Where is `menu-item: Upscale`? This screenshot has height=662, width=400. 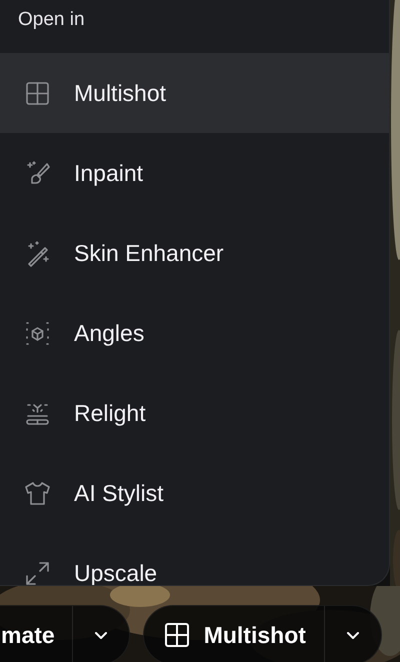 menu-item: Upscale is located at coordinates (194, 559).